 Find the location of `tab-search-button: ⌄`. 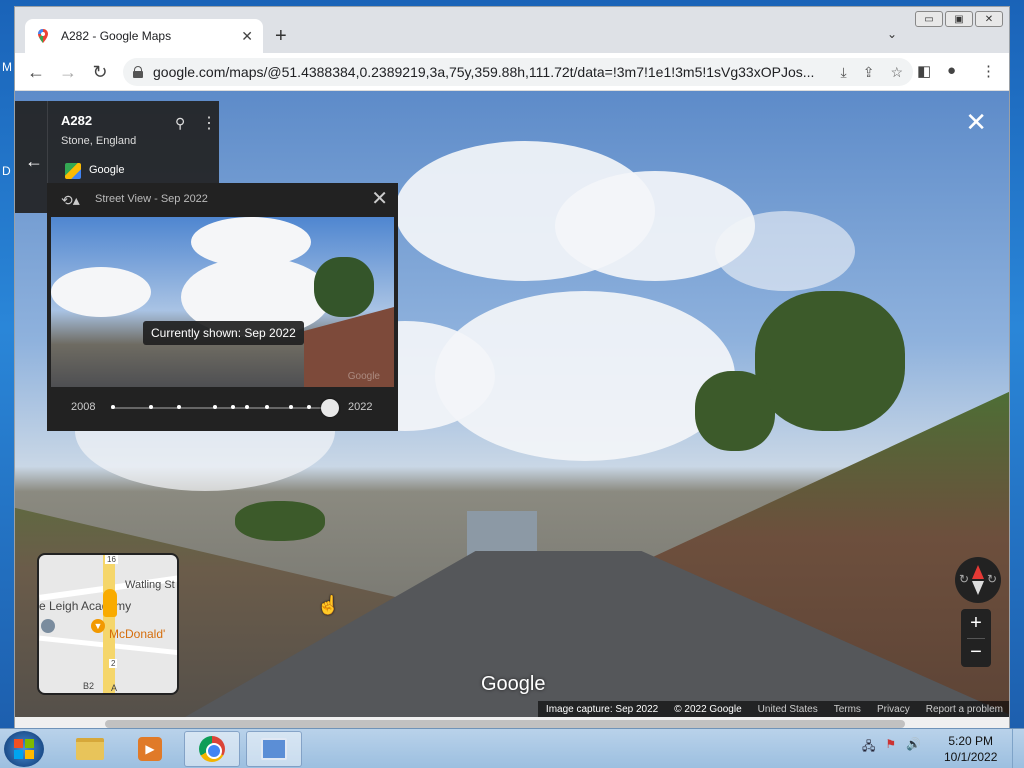

tab-search-button: ⌄ is located at coordinates (892, 34).